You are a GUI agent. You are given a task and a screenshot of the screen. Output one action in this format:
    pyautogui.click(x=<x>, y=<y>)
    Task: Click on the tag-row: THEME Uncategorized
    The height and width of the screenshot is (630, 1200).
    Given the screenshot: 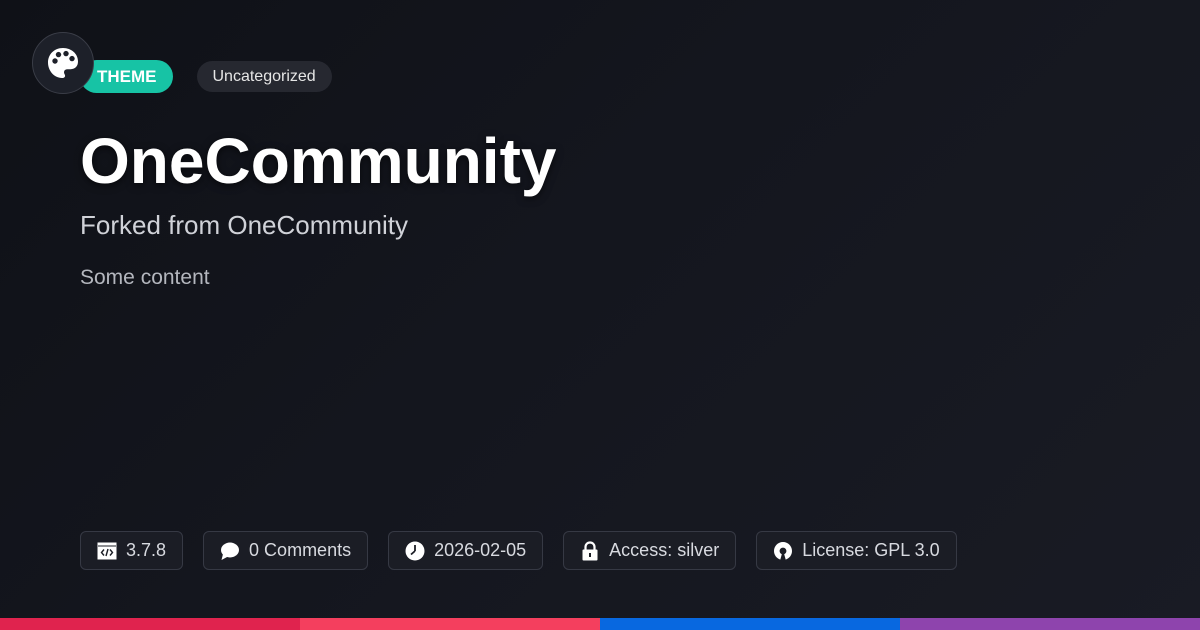 What is the action you would take?
    pyautogui.click(x=206, y=76)
    